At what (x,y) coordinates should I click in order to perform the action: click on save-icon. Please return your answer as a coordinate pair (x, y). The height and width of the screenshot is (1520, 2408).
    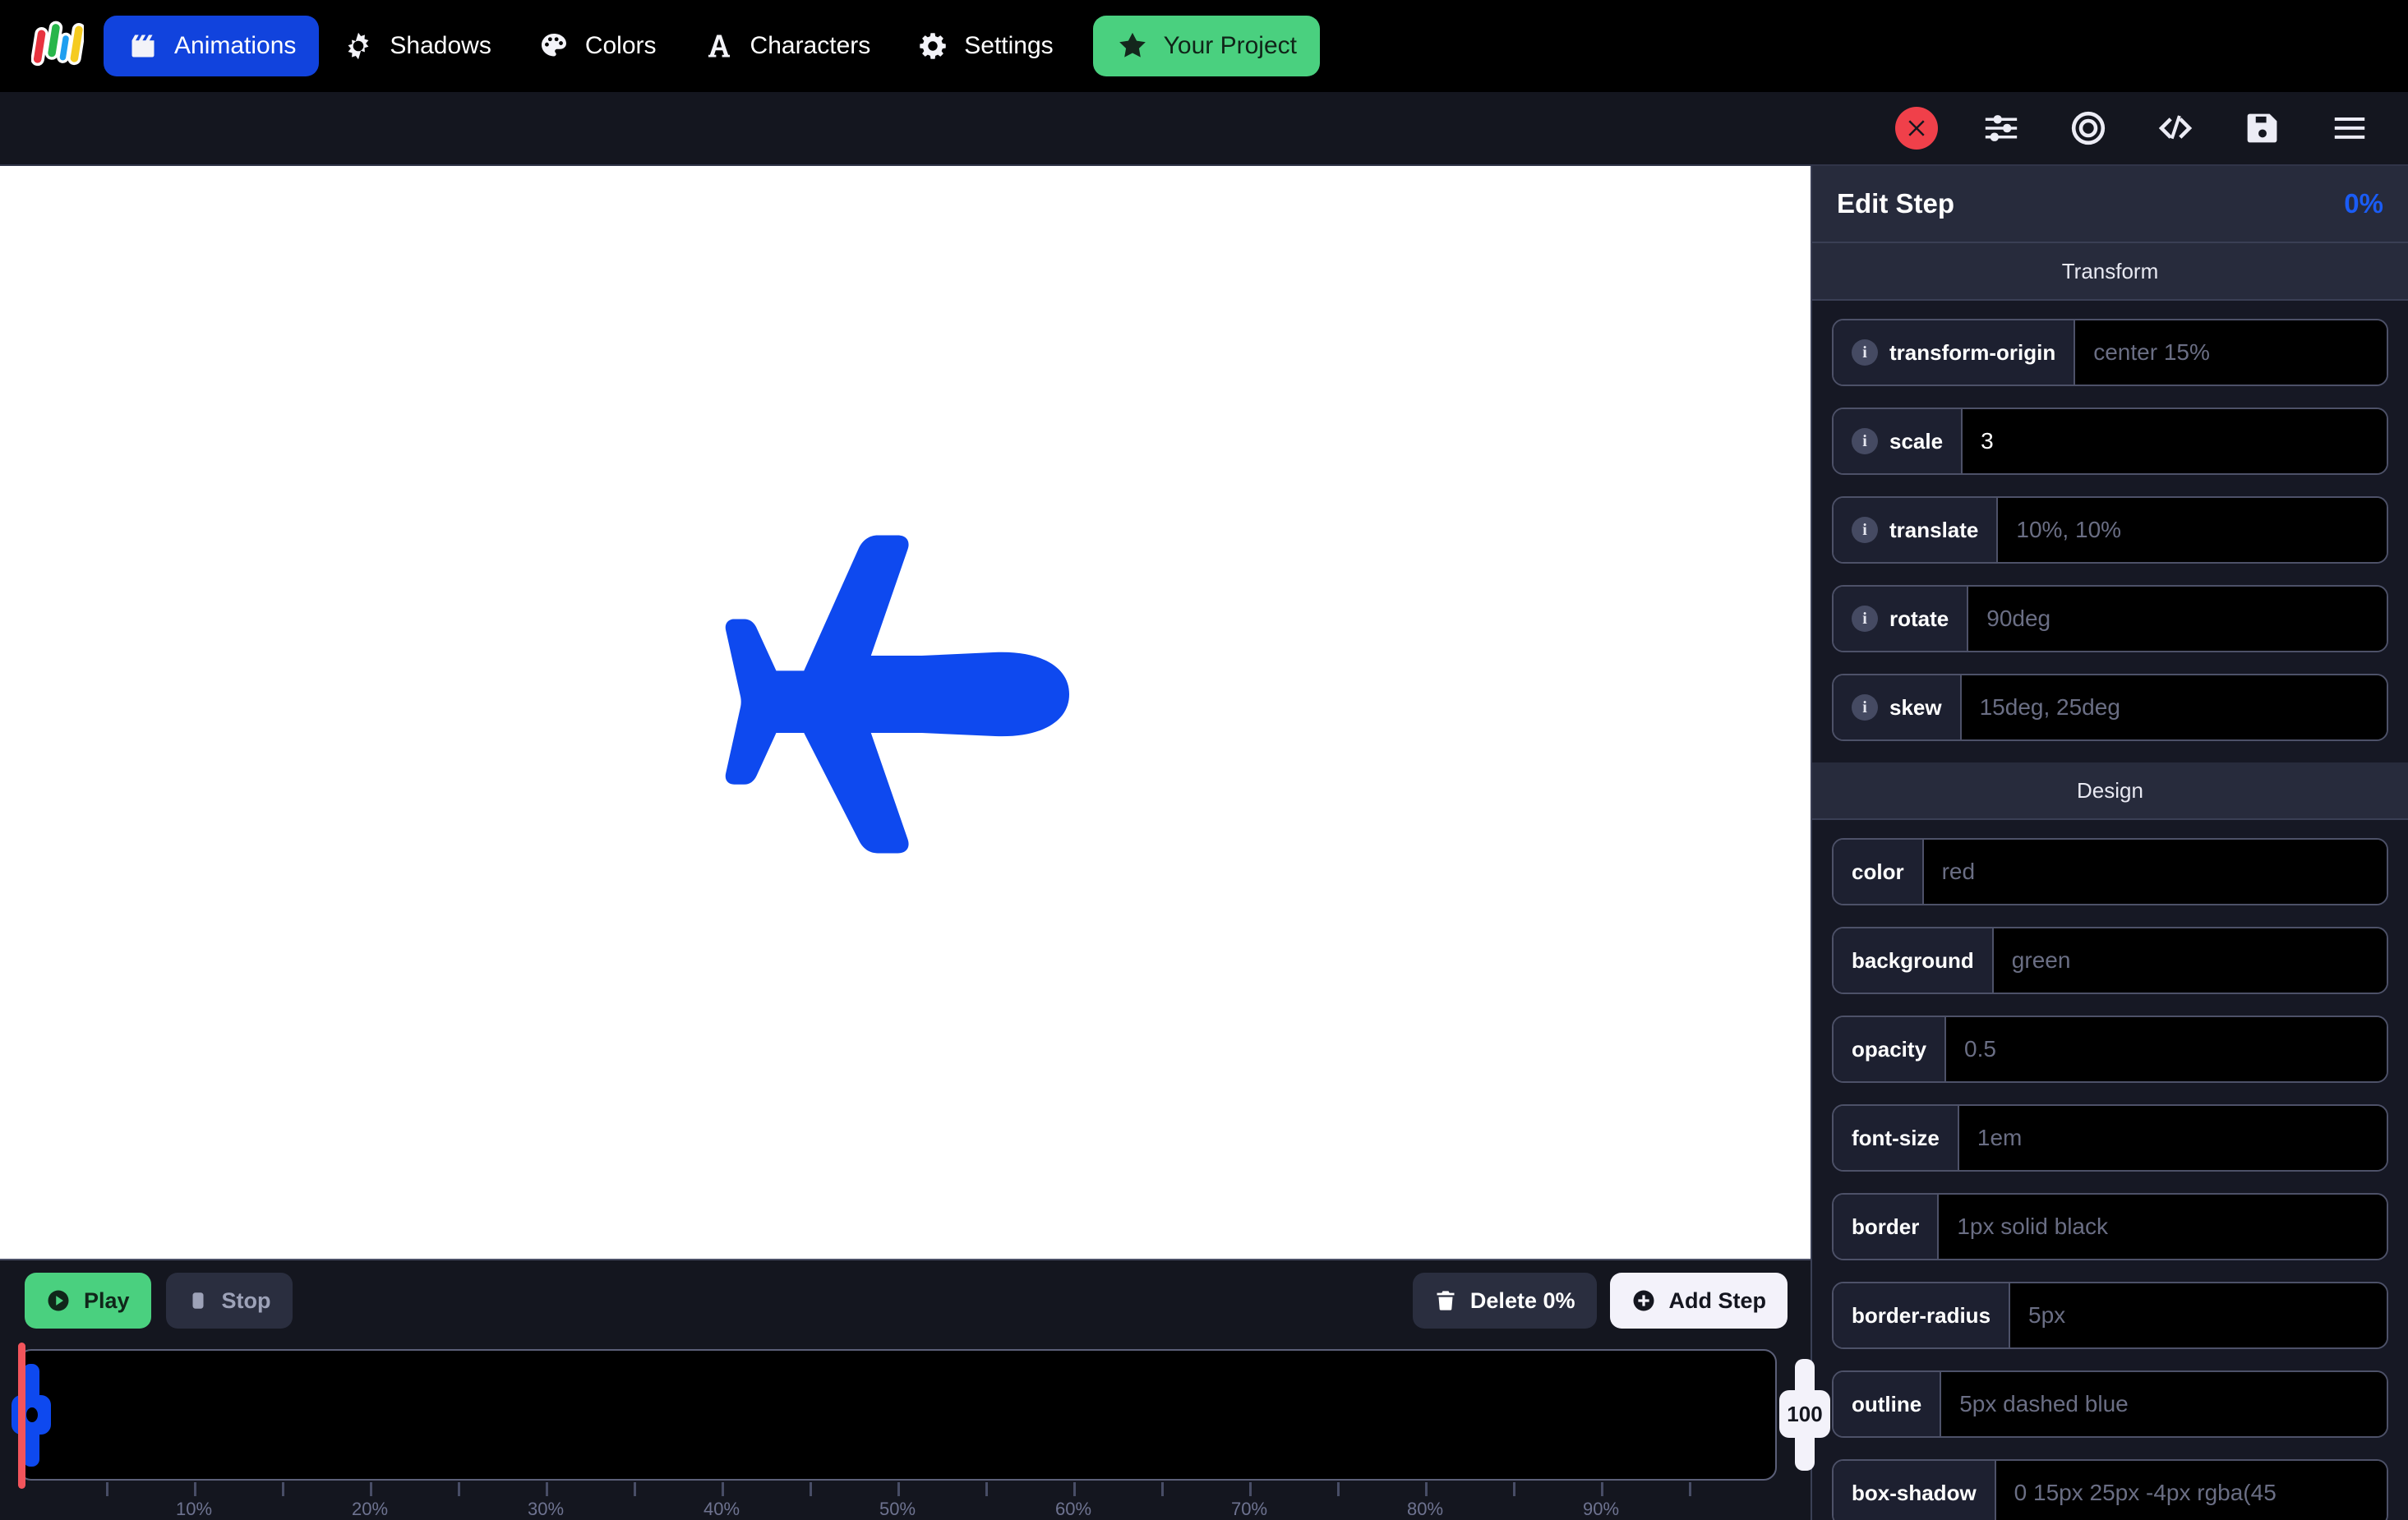
    Looking at the image, I should click on (2262, 128).